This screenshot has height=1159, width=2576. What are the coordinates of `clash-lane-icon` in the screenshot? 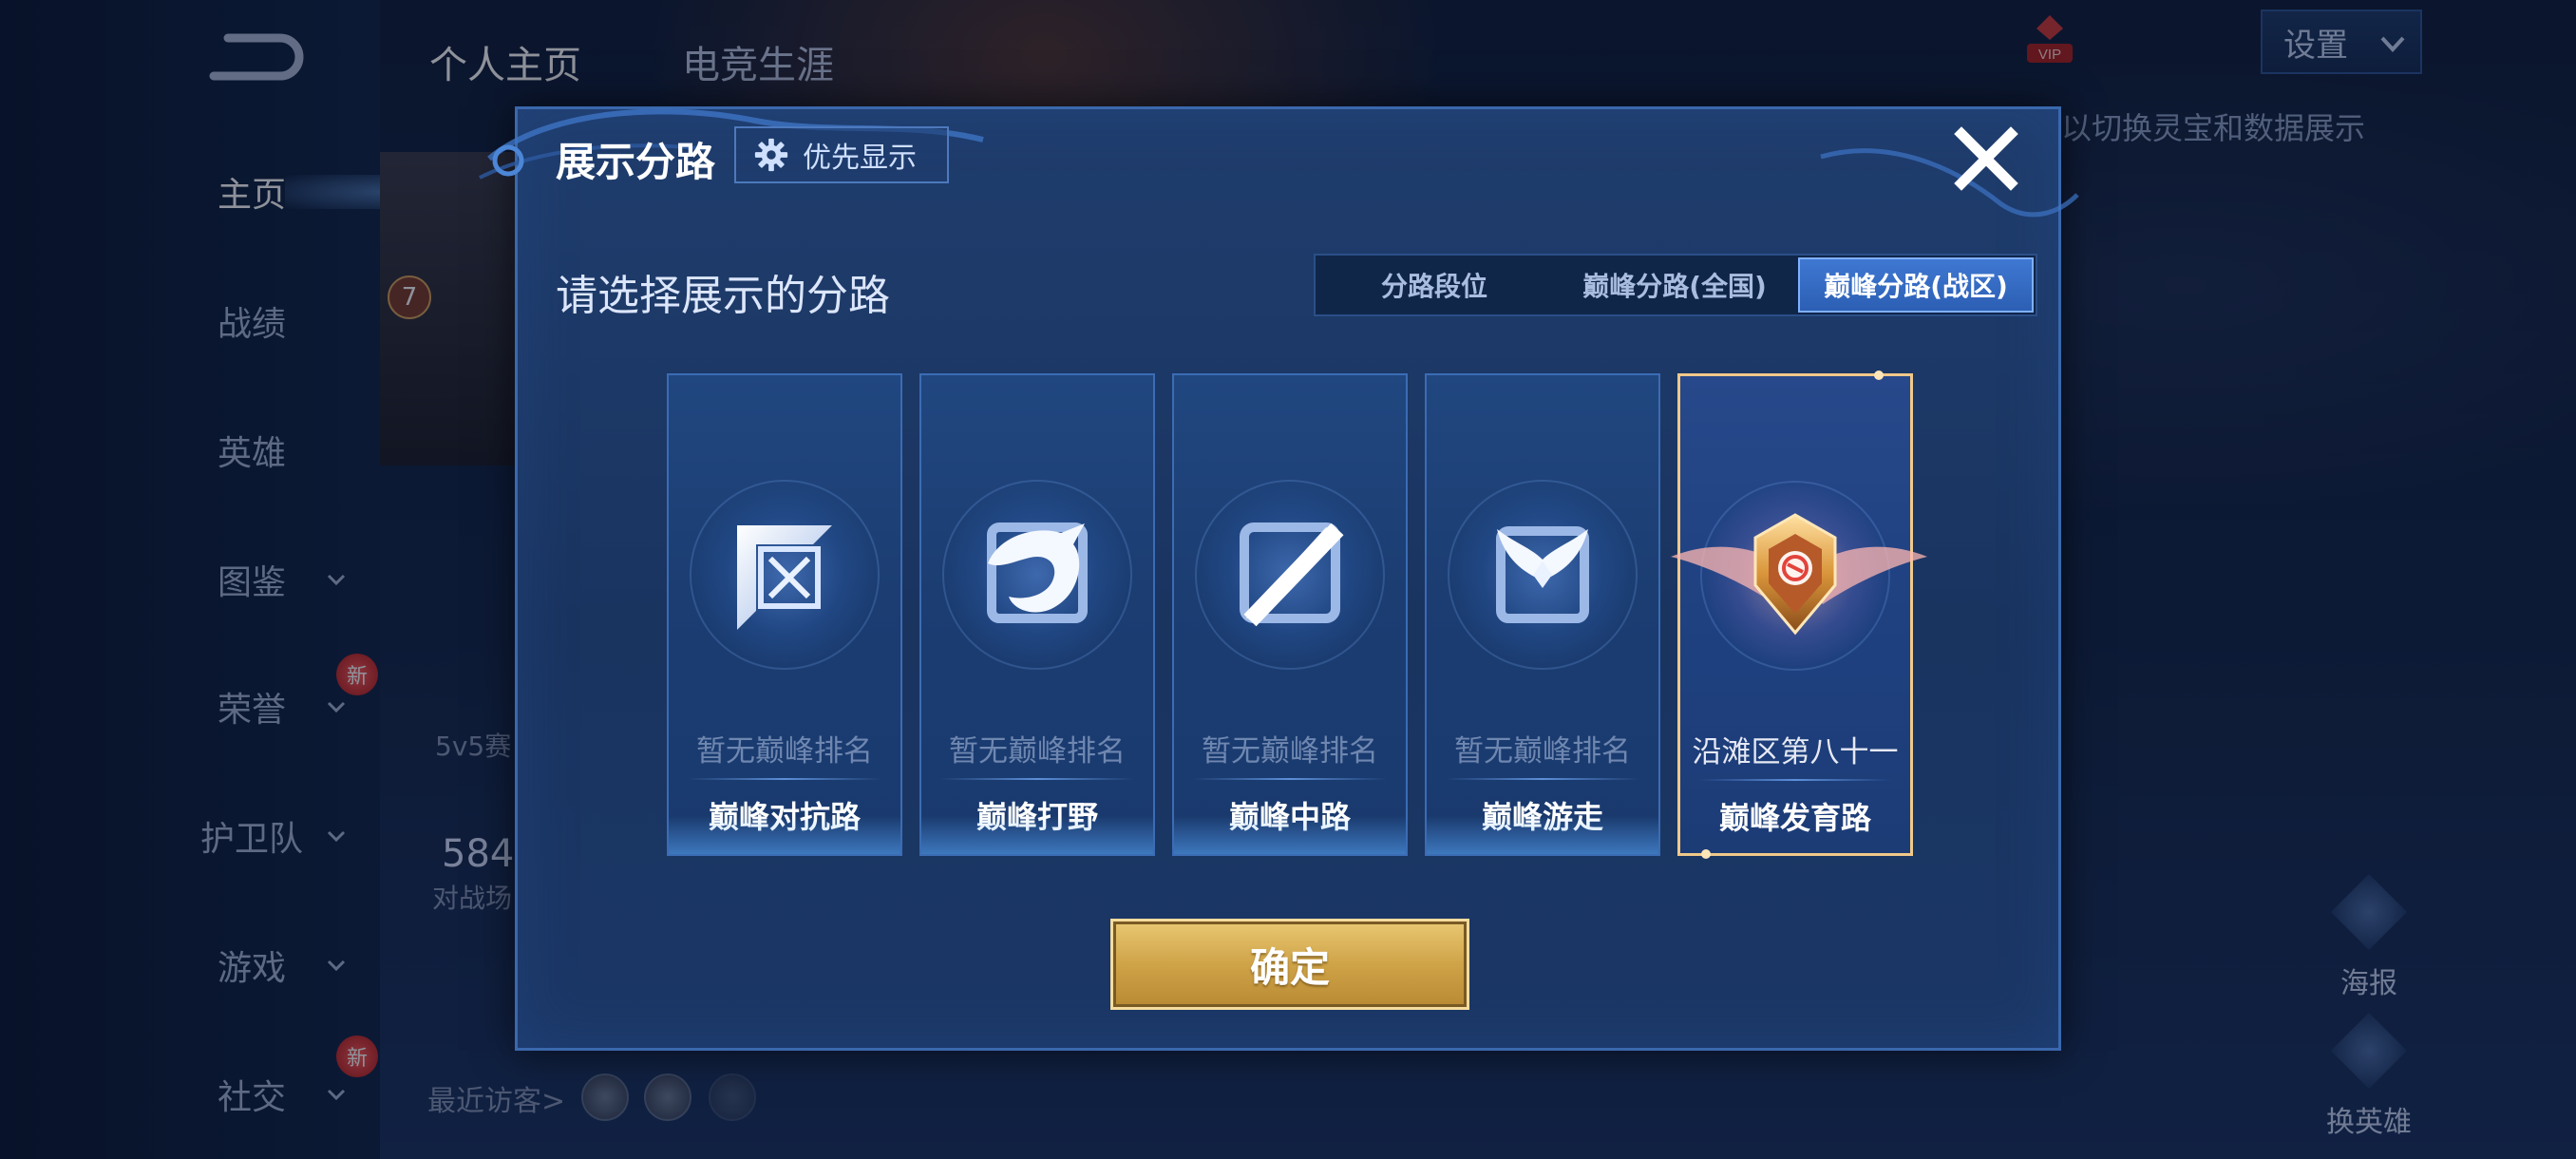 It's located at (784, 577).